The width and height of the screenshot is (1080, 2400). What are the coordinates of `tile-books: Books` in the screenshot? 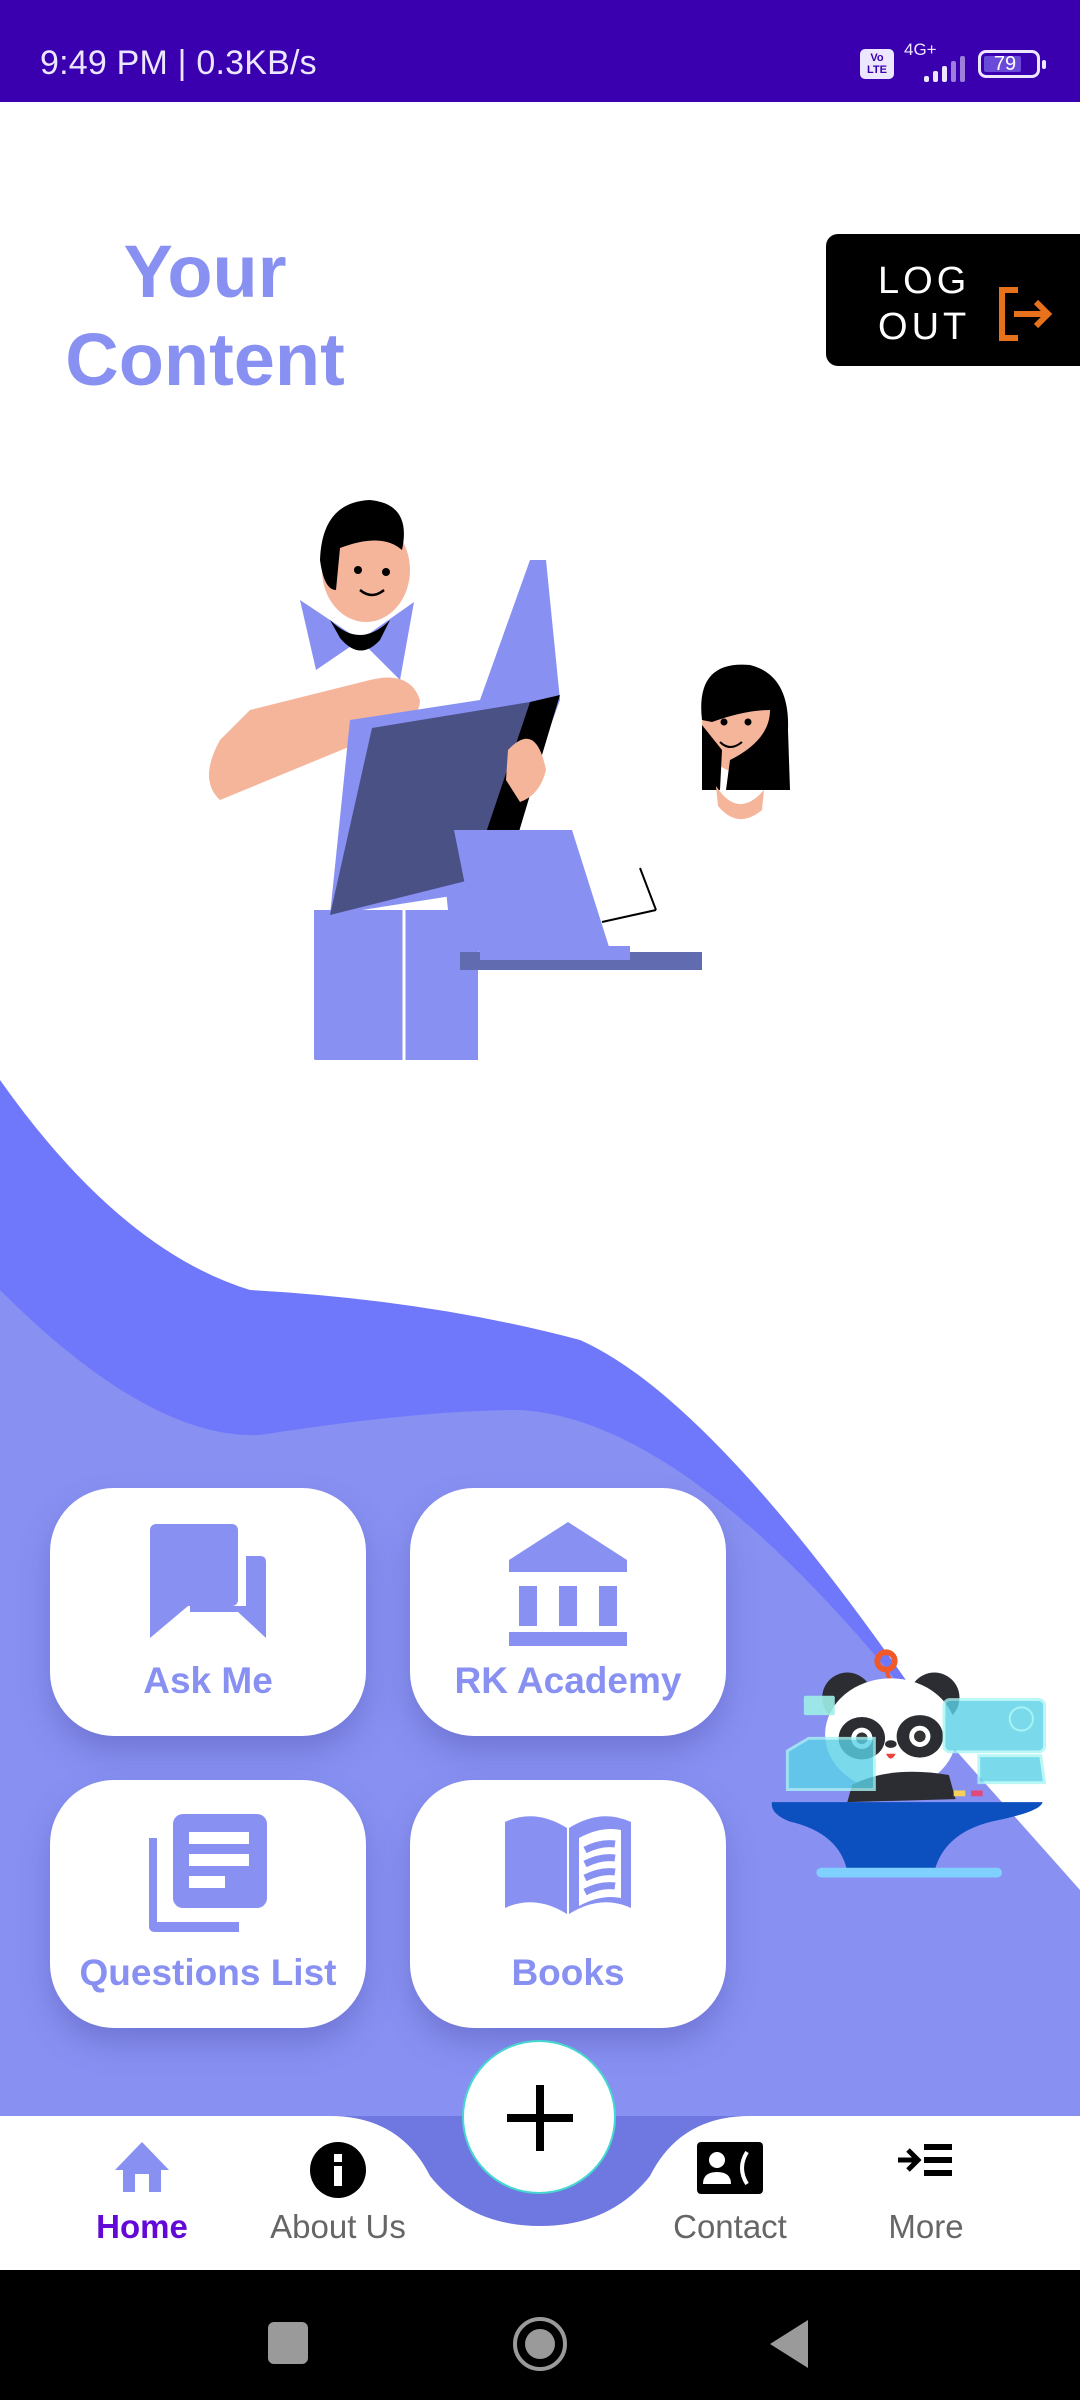 It's located at (568, 1904).